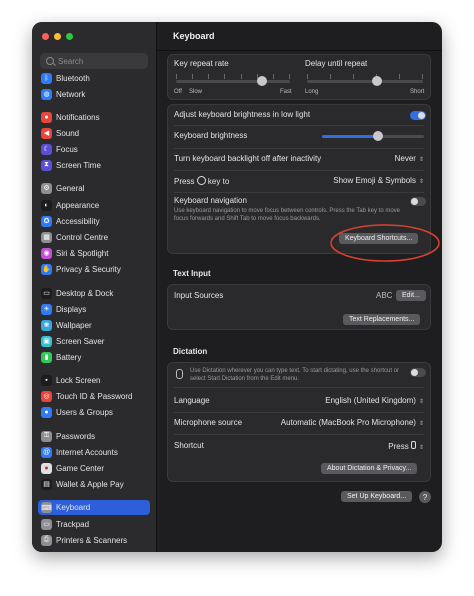 The image size is (474, 596). I want to click on sidebar-item-label: Accessibility, so click(78, 221).